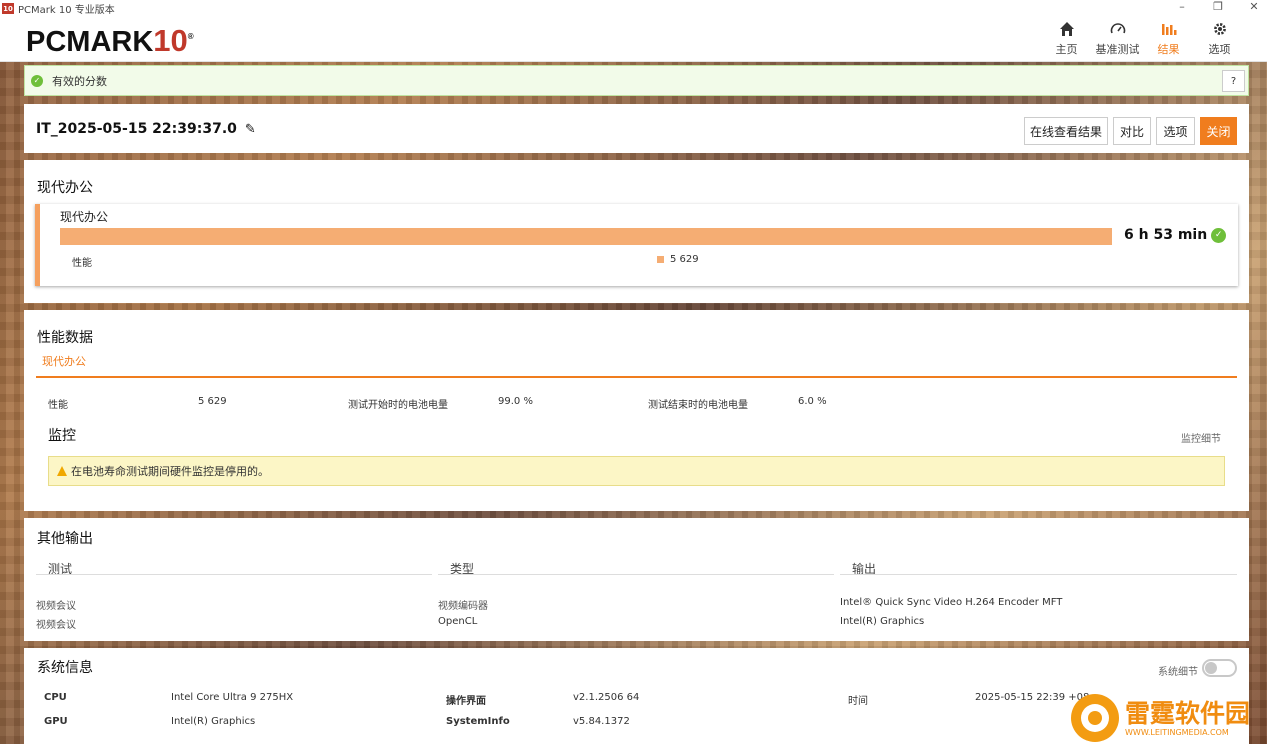 This screenshot has width=1267, height=744. What do you see at coordinates (84, 217) in the screenshot?
I see `score-box-title: 现代办公` at bounding box center [84, 217].